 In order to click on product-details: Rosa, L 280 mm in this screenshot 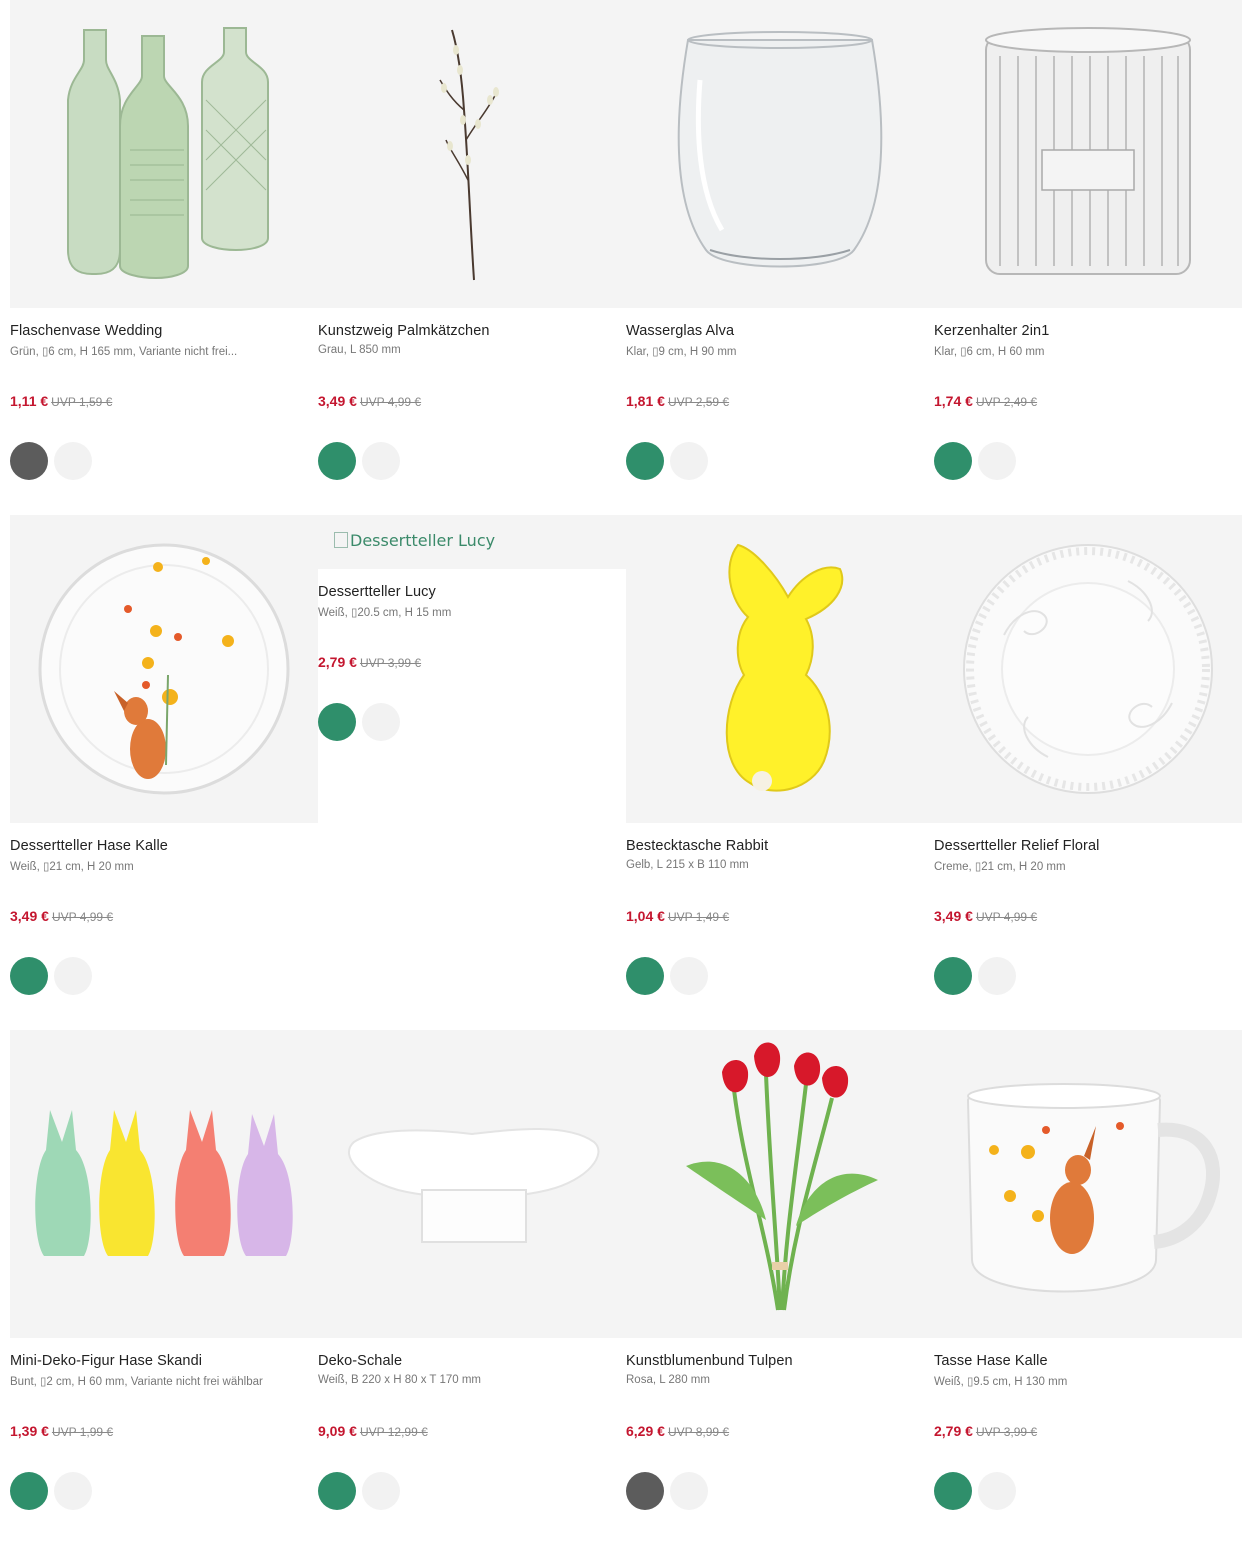, I will do `click(668, 1380)`.